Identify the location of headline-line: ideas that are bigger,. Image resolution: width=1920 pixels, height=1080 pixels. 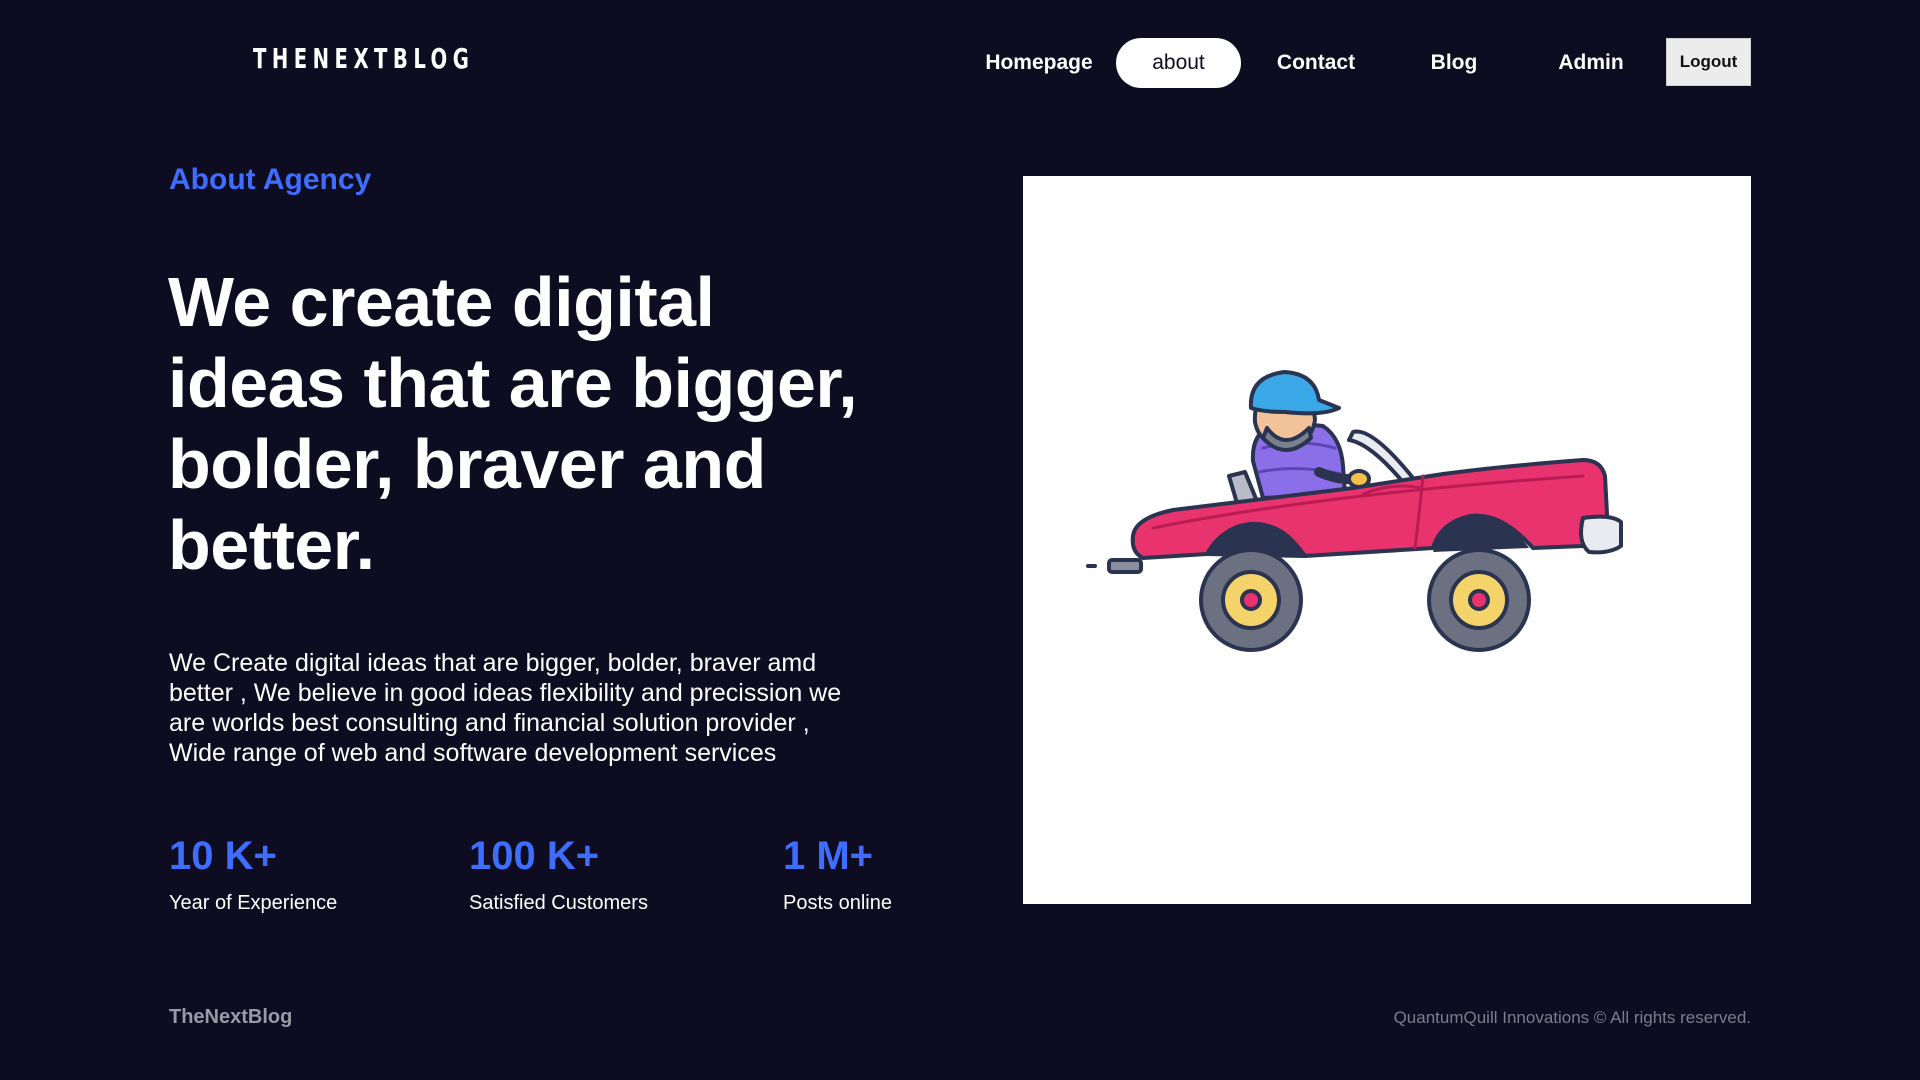
(513, 383).